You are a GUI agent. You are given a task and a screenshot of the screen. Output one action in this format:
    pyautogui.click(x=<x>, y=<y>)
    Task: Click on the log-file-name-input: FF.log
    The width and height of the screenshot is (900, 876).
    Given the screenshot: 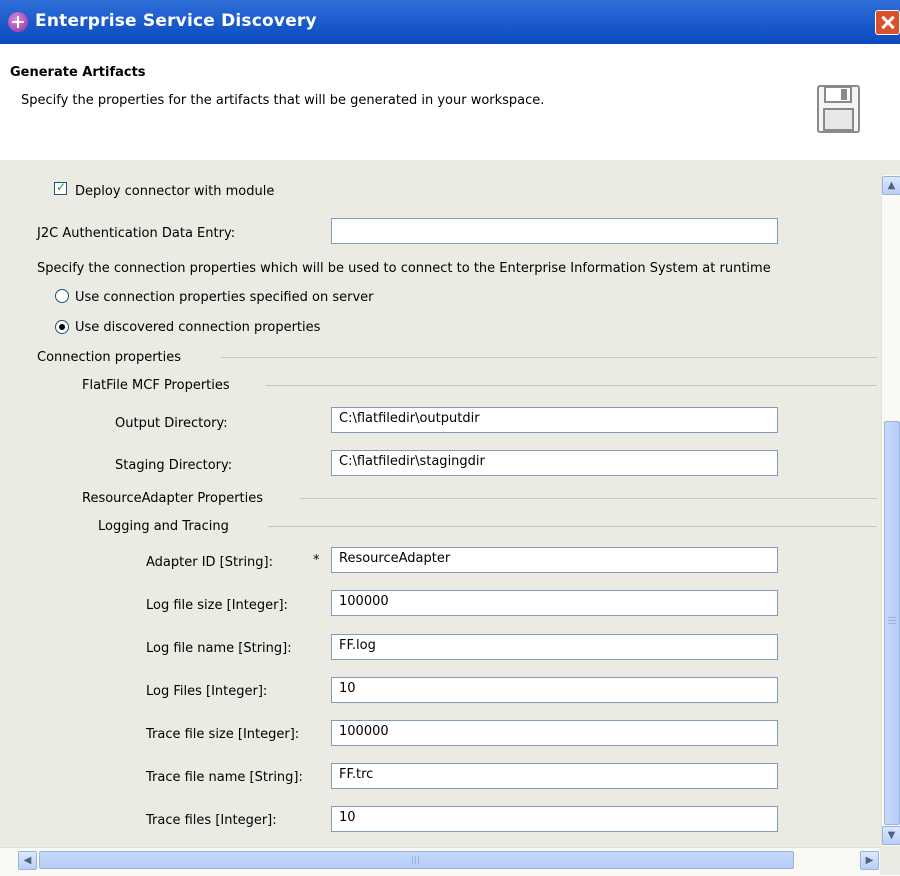 What is the action you would take?
    pyautogui.click(x=554, y=647)
    